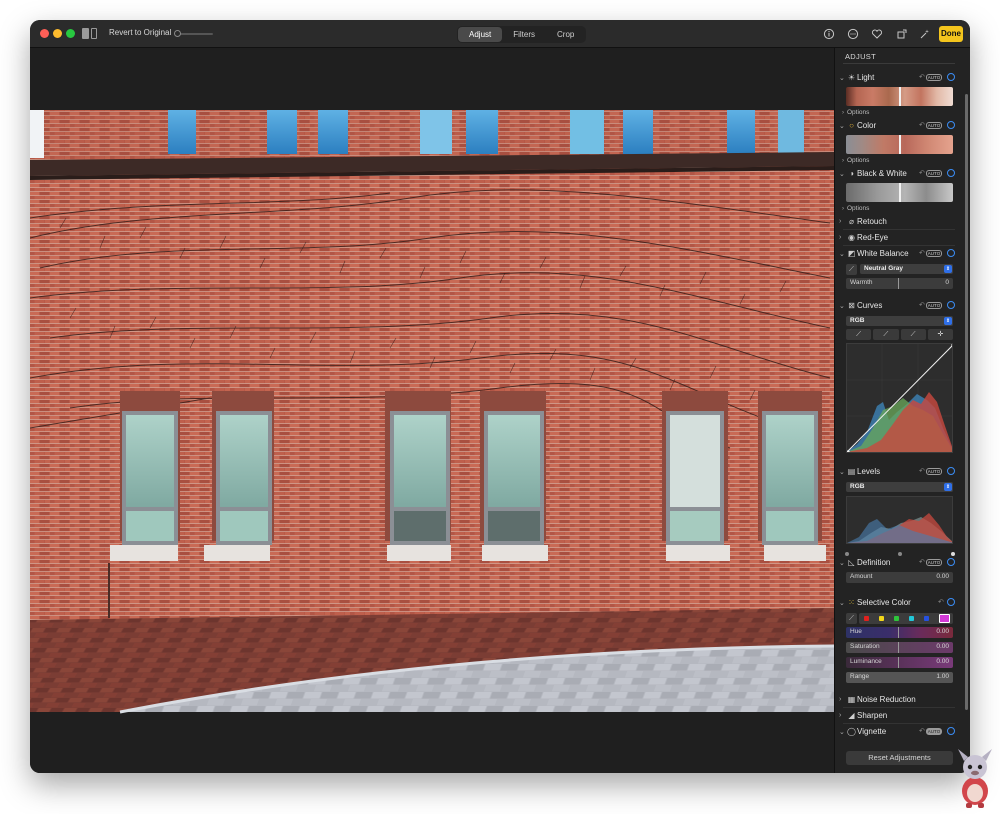 Image resolution: width=1000 pixels, height=814 pixels. What do you see at coordinates (899, 717) in the screenshot?
I see `section-sharpen: › ◢ Sharpen` at bounding box center [899, 717].